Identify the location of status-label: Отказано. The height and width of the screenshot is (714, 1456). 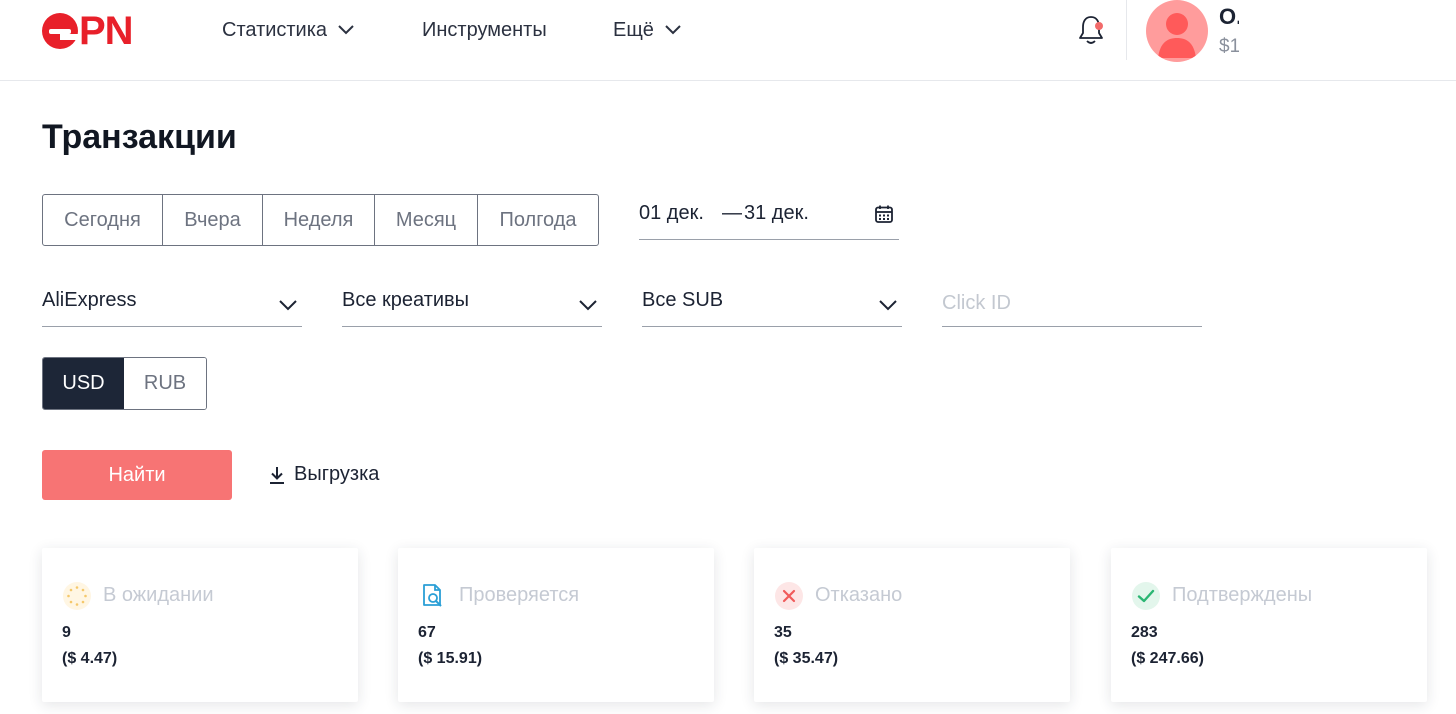
(859, 595).